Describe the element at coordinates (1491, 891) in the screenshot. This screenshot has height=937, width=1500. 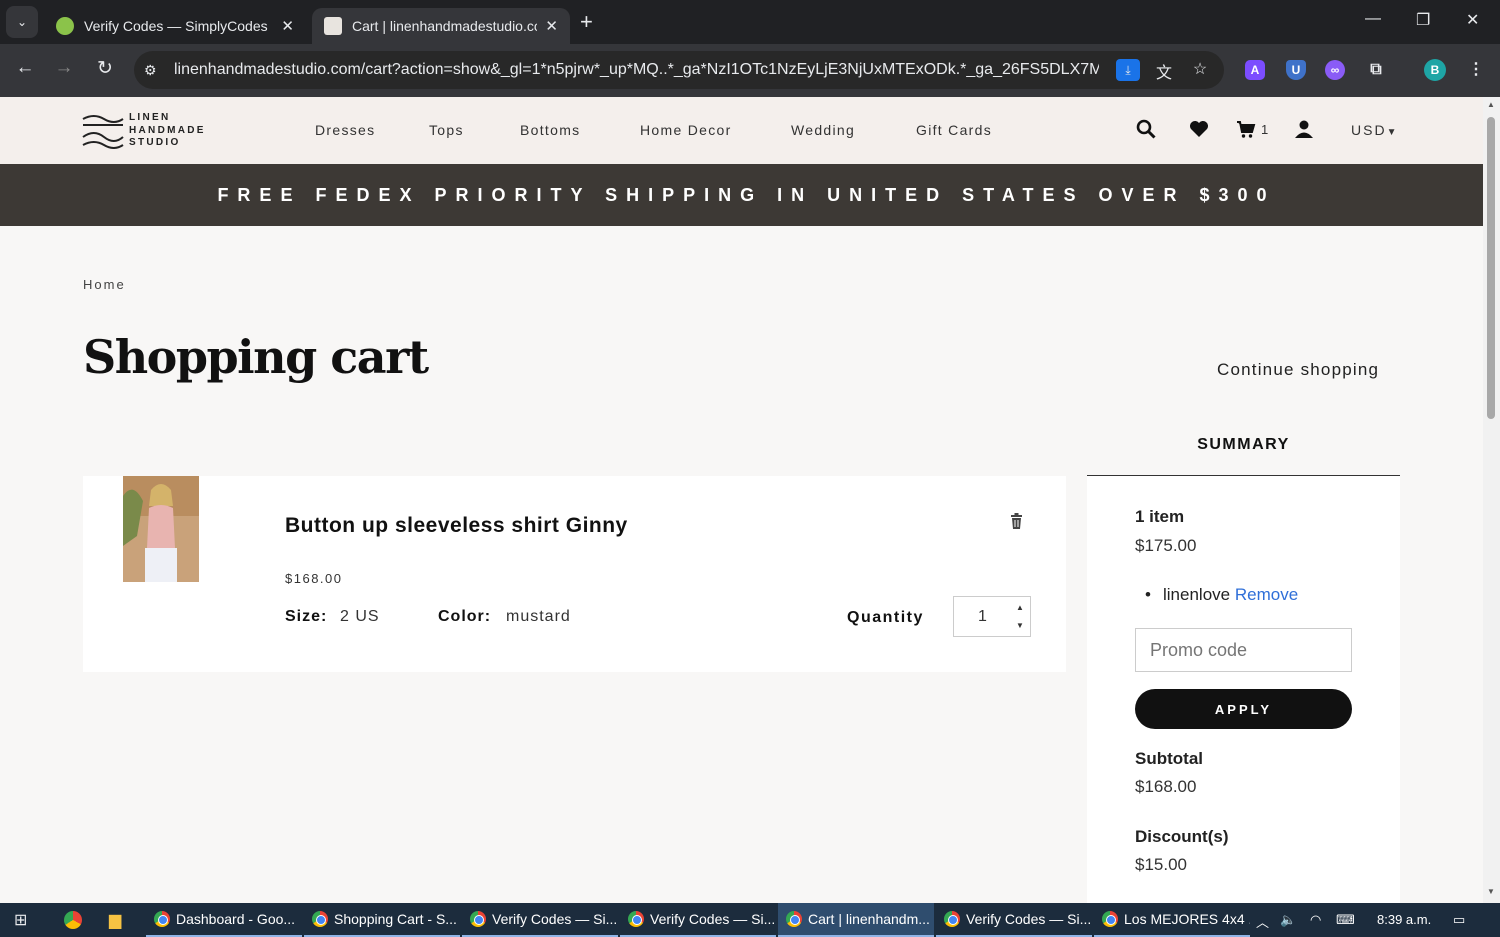
I see `scroll-down-icon: ▼` at that location.